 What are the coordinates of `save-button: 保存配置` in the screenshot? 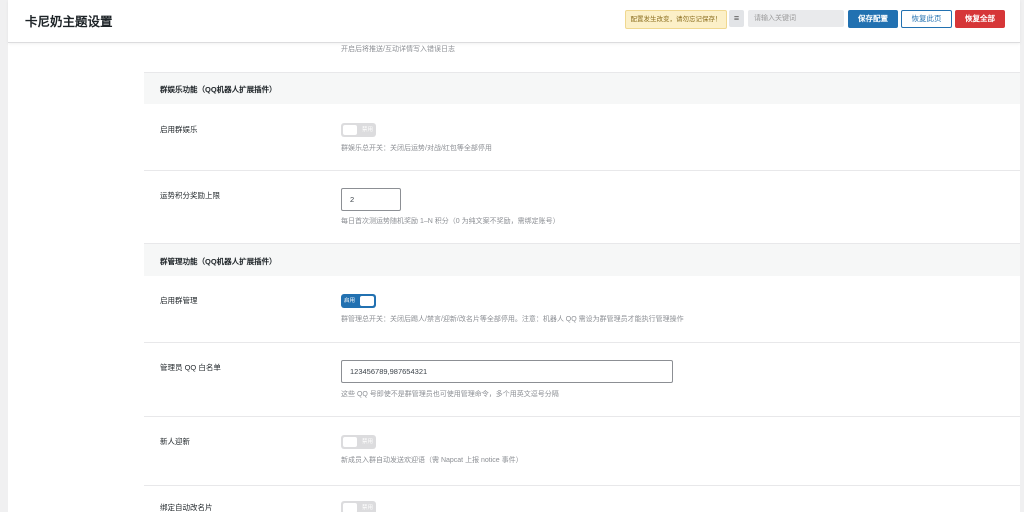 It's located at (873, 19).